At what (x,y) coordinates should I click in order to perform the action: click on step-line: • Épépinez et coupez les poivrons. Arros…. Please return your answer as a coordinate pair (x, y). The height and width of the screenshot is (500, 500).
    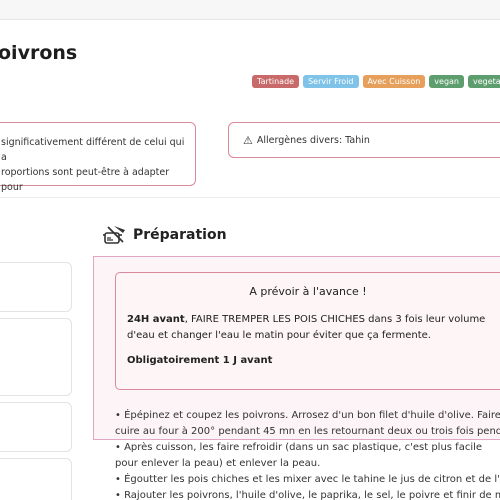
    Looking at the image, I should click on (307, 415).